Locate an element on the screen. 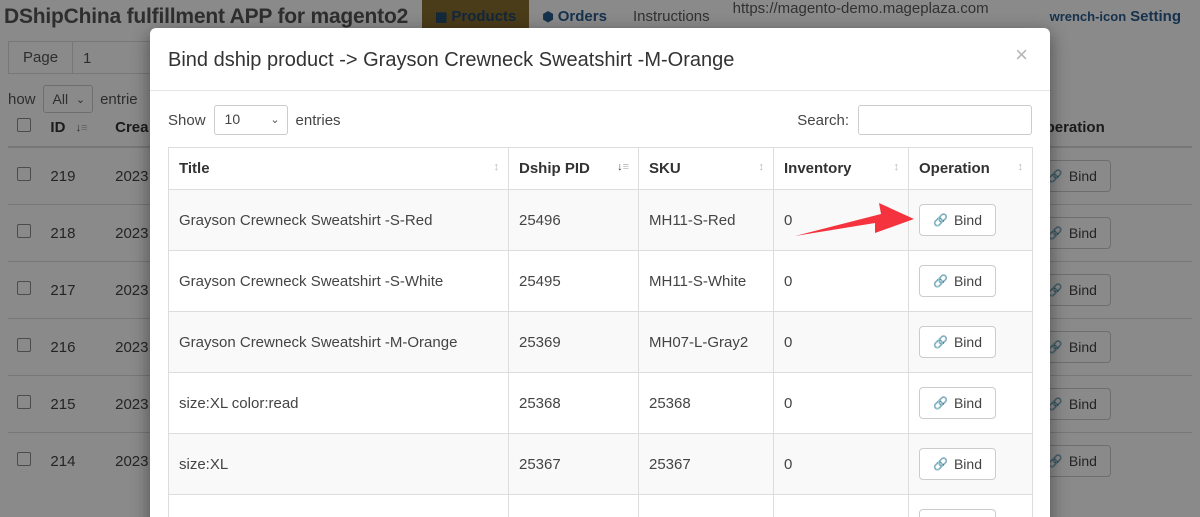  show-label: Show is located at coordinates (187, 120).